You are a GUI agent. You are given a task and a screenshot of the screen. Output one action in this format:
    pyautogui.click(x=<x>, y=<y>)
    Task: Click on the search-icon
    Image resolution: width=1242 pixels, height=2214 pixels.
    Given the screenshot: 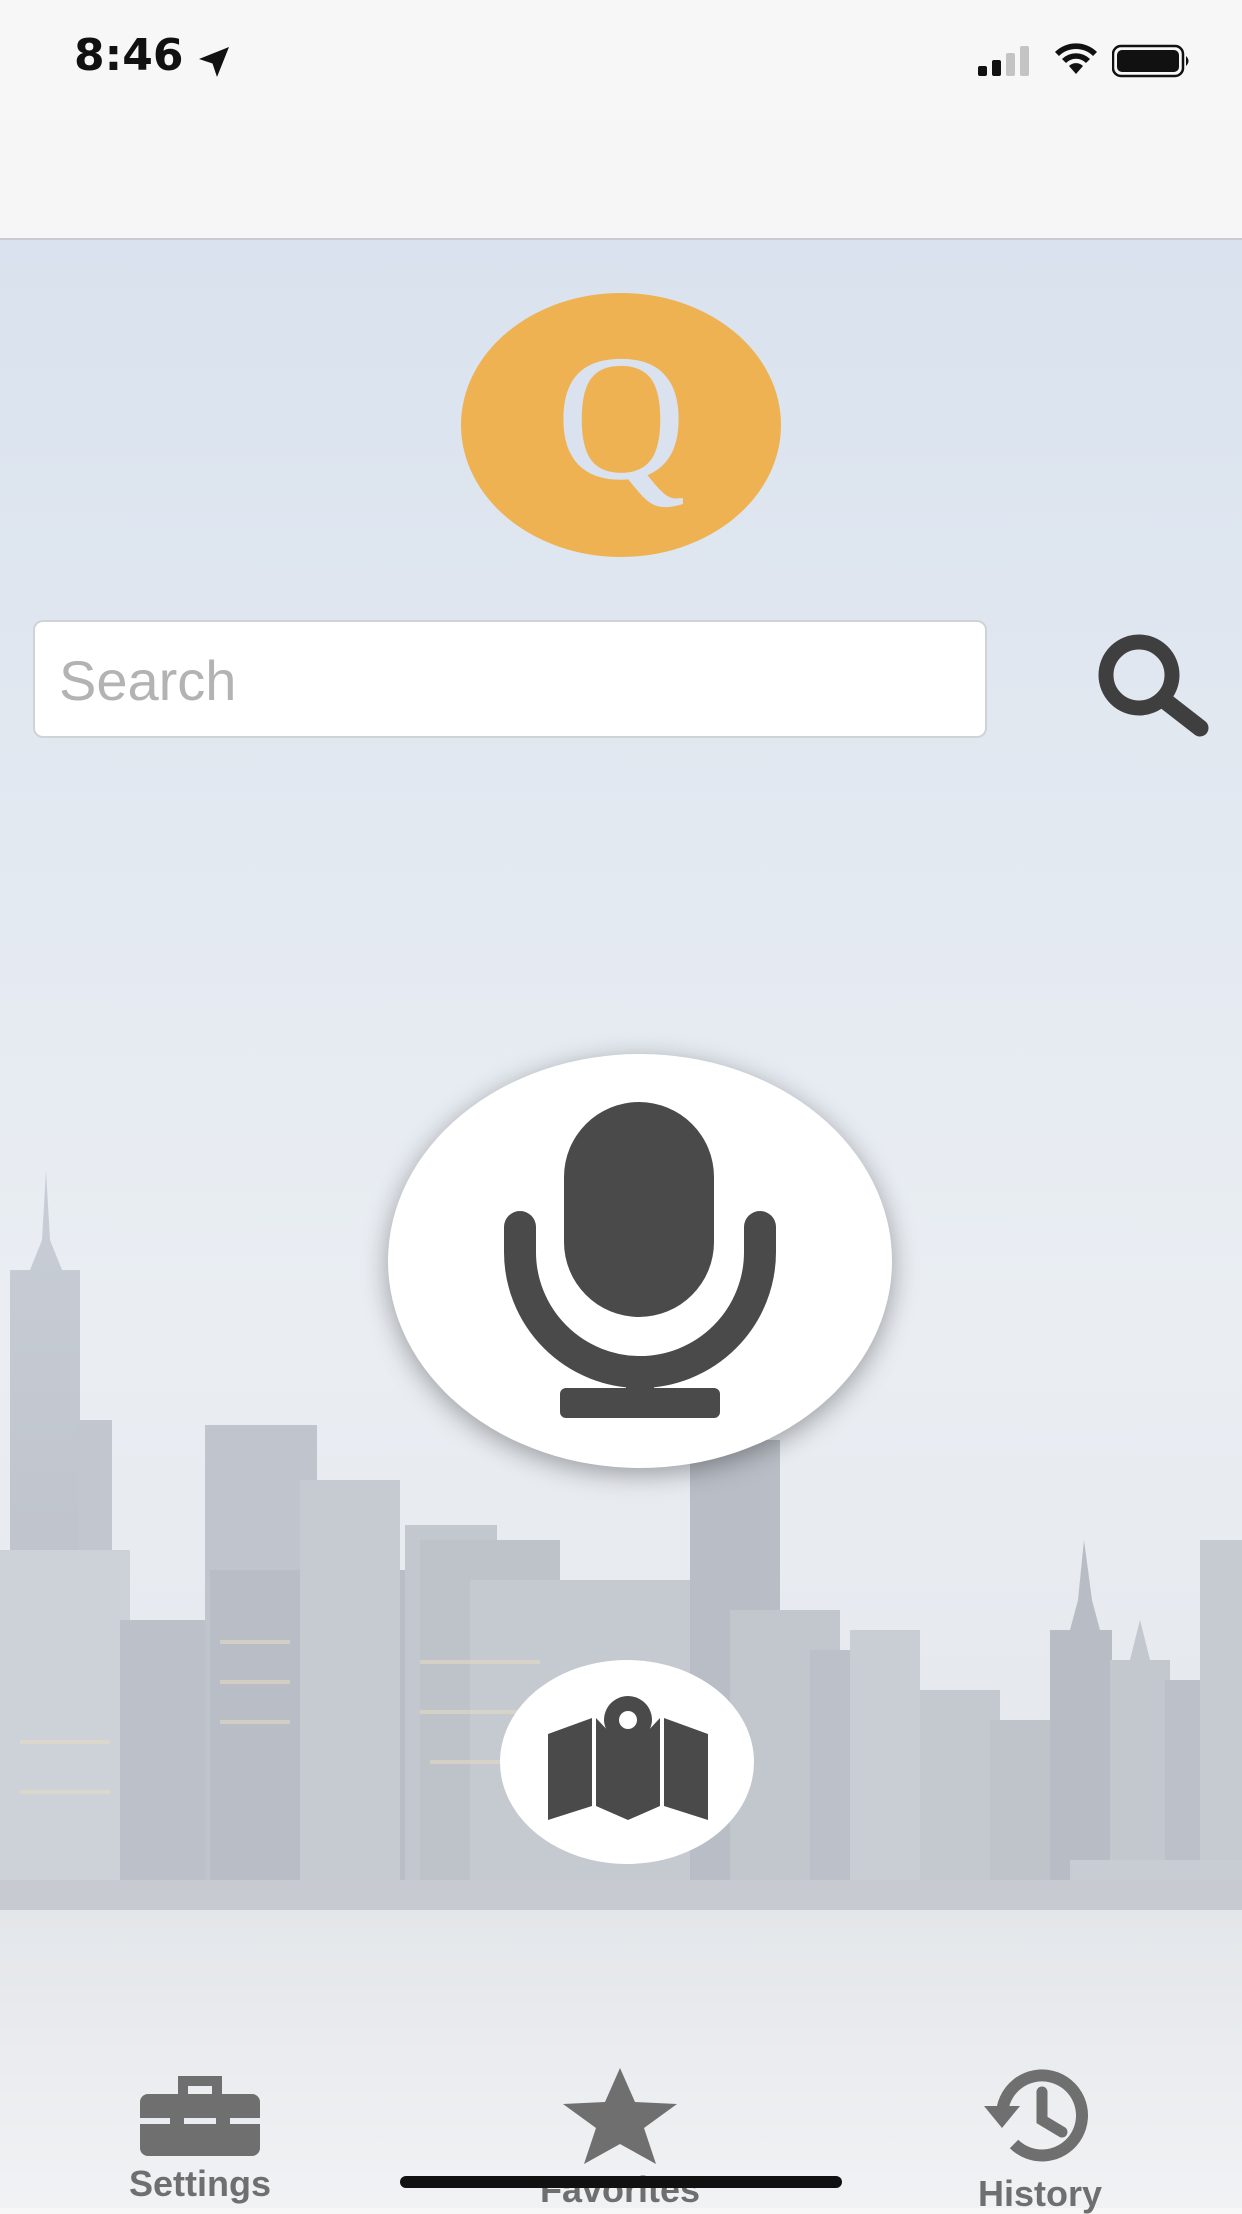 What is the action you would take?
    pyautogui.click(x=1153, y=685)
    